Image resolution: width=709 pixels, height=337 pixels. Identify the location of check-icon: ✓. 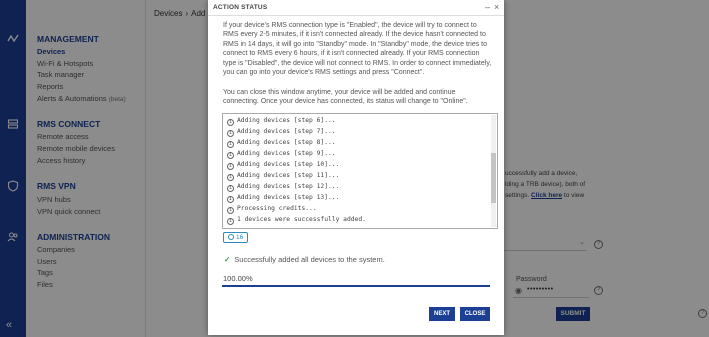
(227, 259).